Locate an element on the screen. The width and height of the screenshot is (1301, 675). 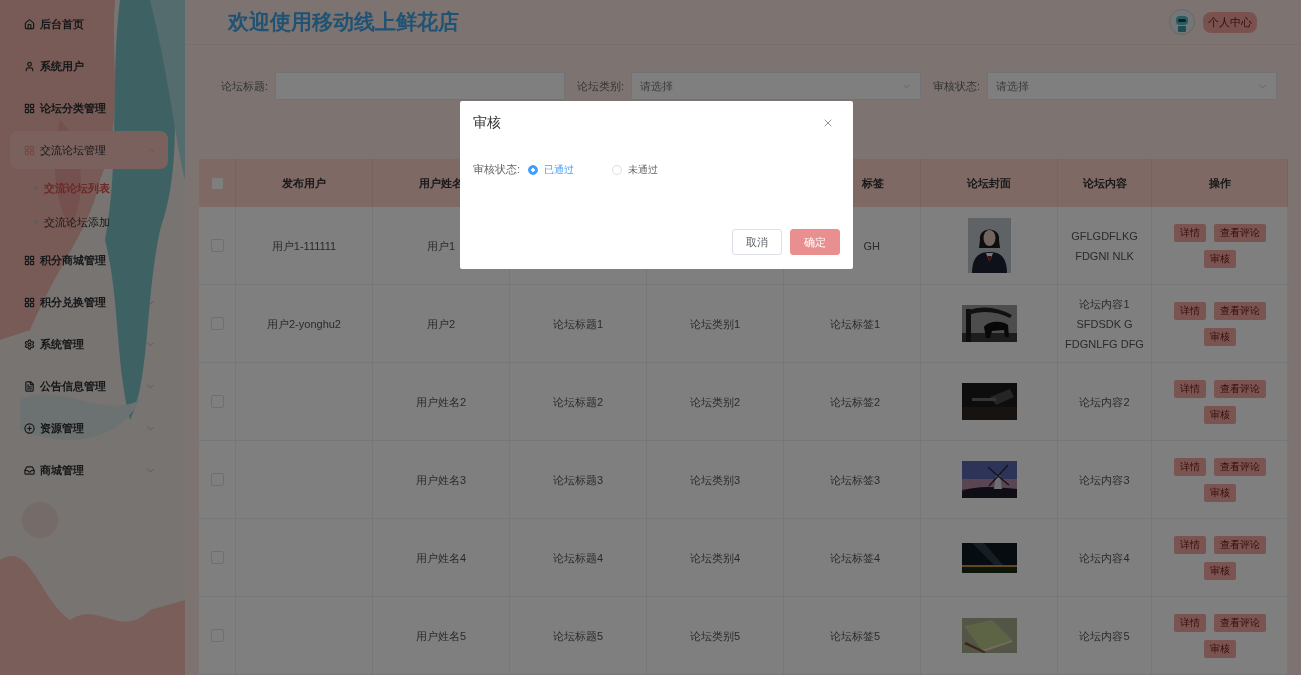
home-icon is located at coordinates (29, 24).